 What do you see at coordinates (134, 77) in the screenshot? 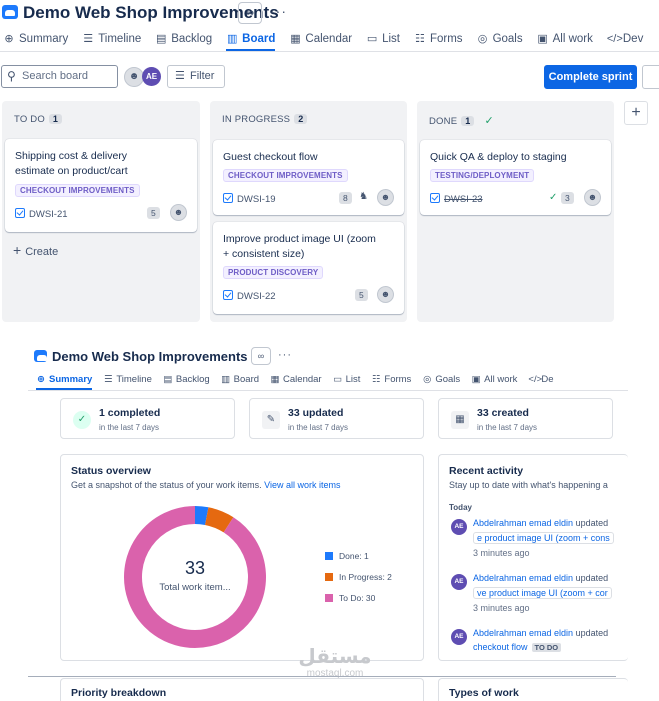
I see `avatar-unassigned: ☻` at bounding box center [134, 77].